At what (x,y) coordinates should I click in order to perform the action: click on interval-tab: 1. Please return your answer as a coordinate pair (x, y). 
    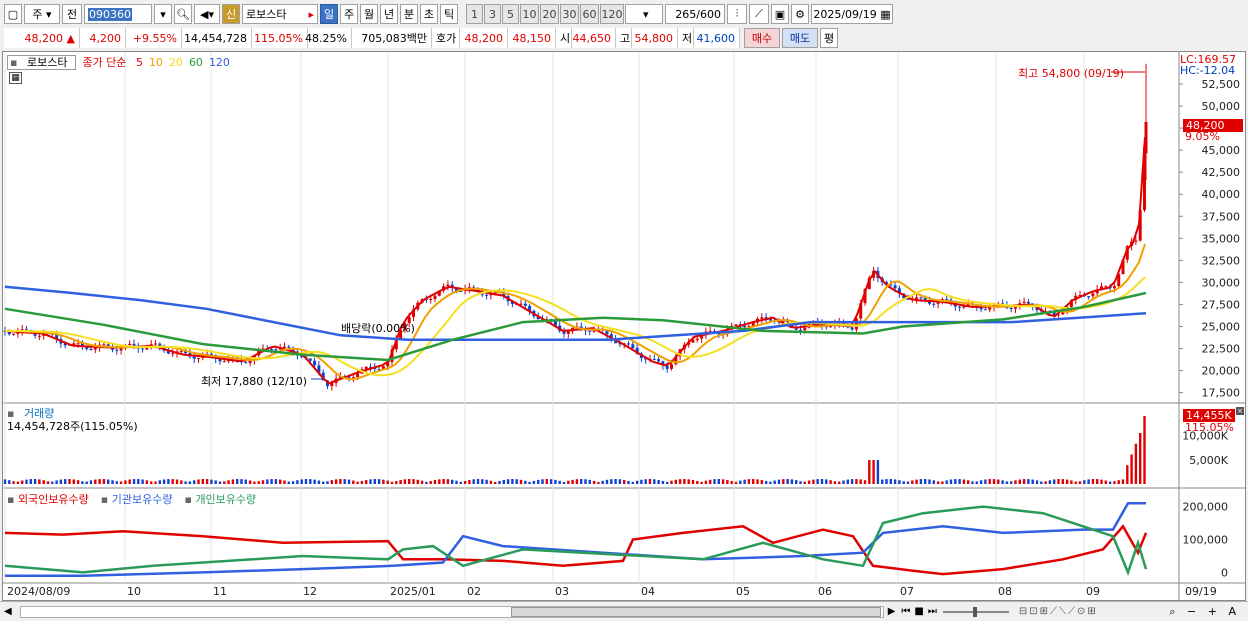
    Looking at the image, I should click on (474, 14).